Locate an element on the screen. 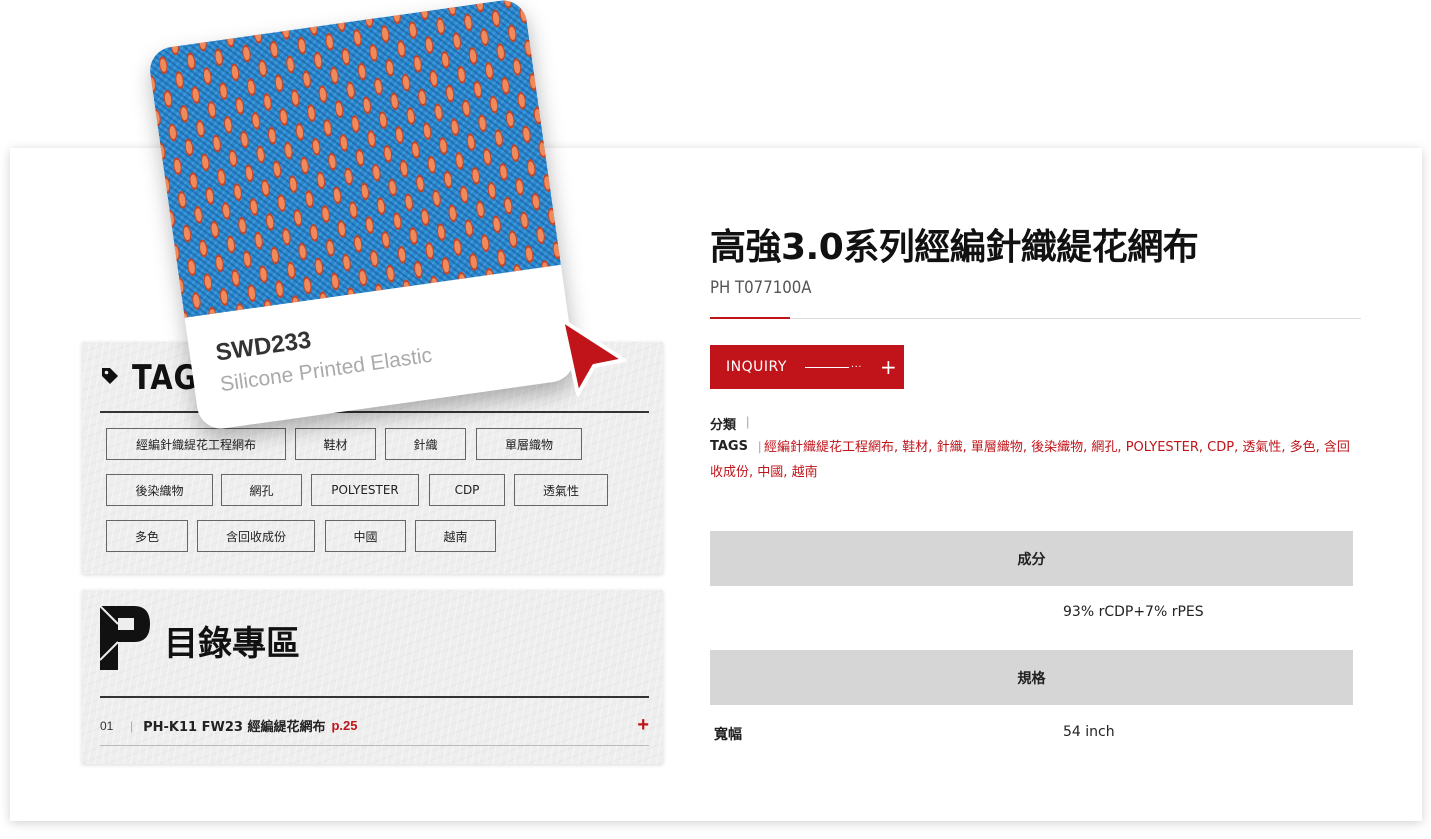 The image size is (1431, 839). tag-chip: 鞋材 is located at coordinates (335, 444).